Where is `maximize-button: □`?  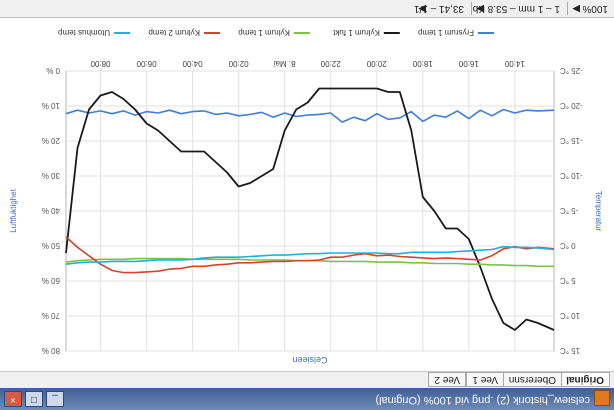 maximize-button: □ is located at coordinates (34, 399).